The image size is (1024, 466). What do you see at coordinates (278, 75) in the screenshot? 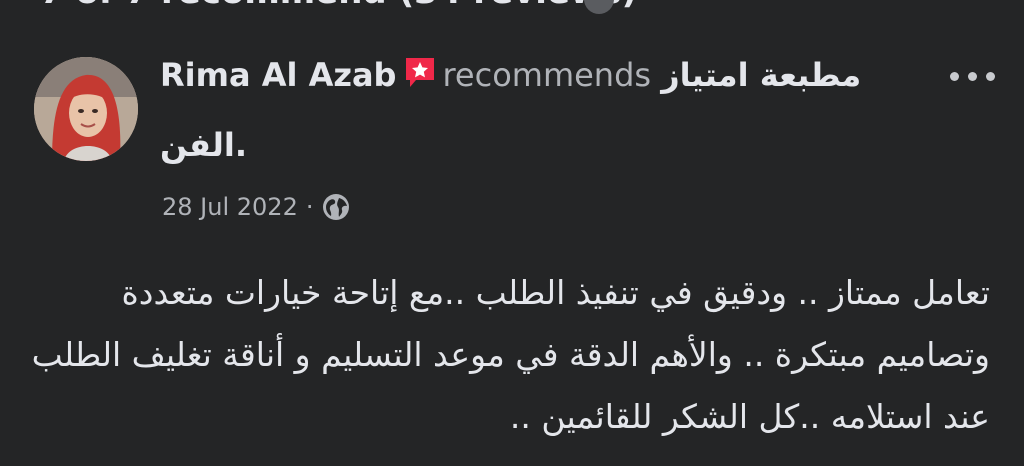
I see `author-name: Rima Al Azab` at bounding box center [278, 75].